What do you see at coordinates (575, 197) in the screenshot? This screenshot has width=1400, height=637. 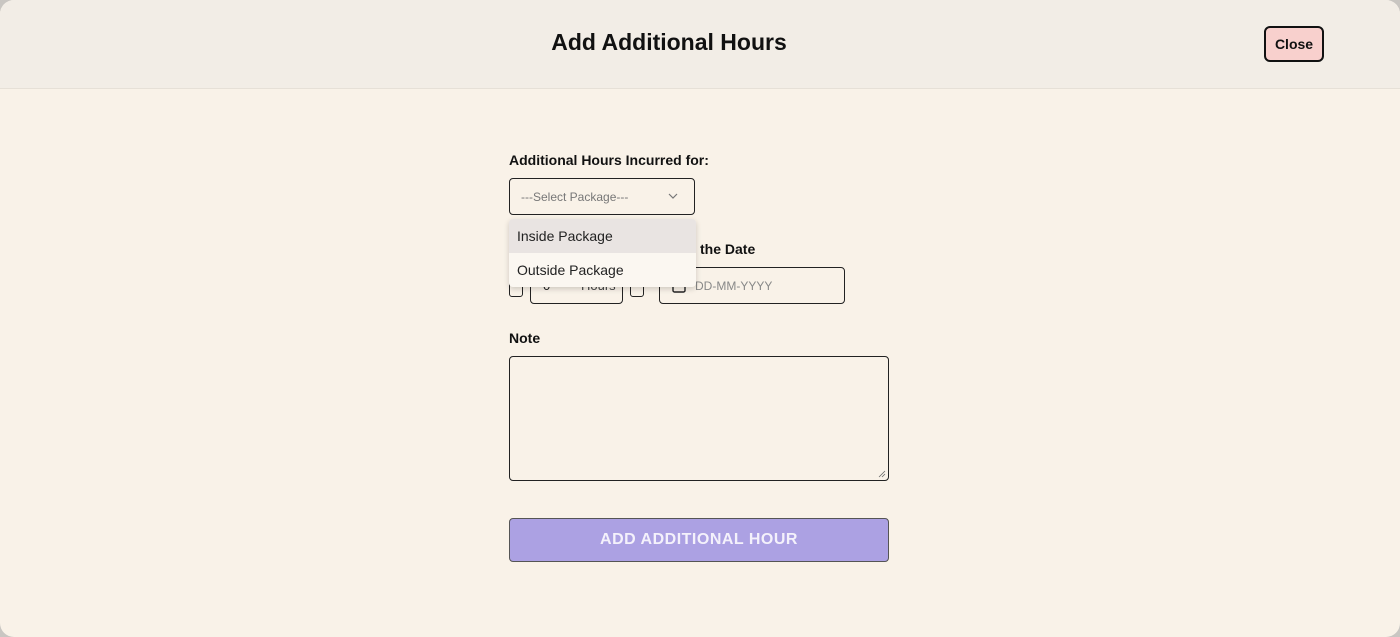 I see `package-select-placeholder: ---Select Package---` at bounding box center [575, 197].